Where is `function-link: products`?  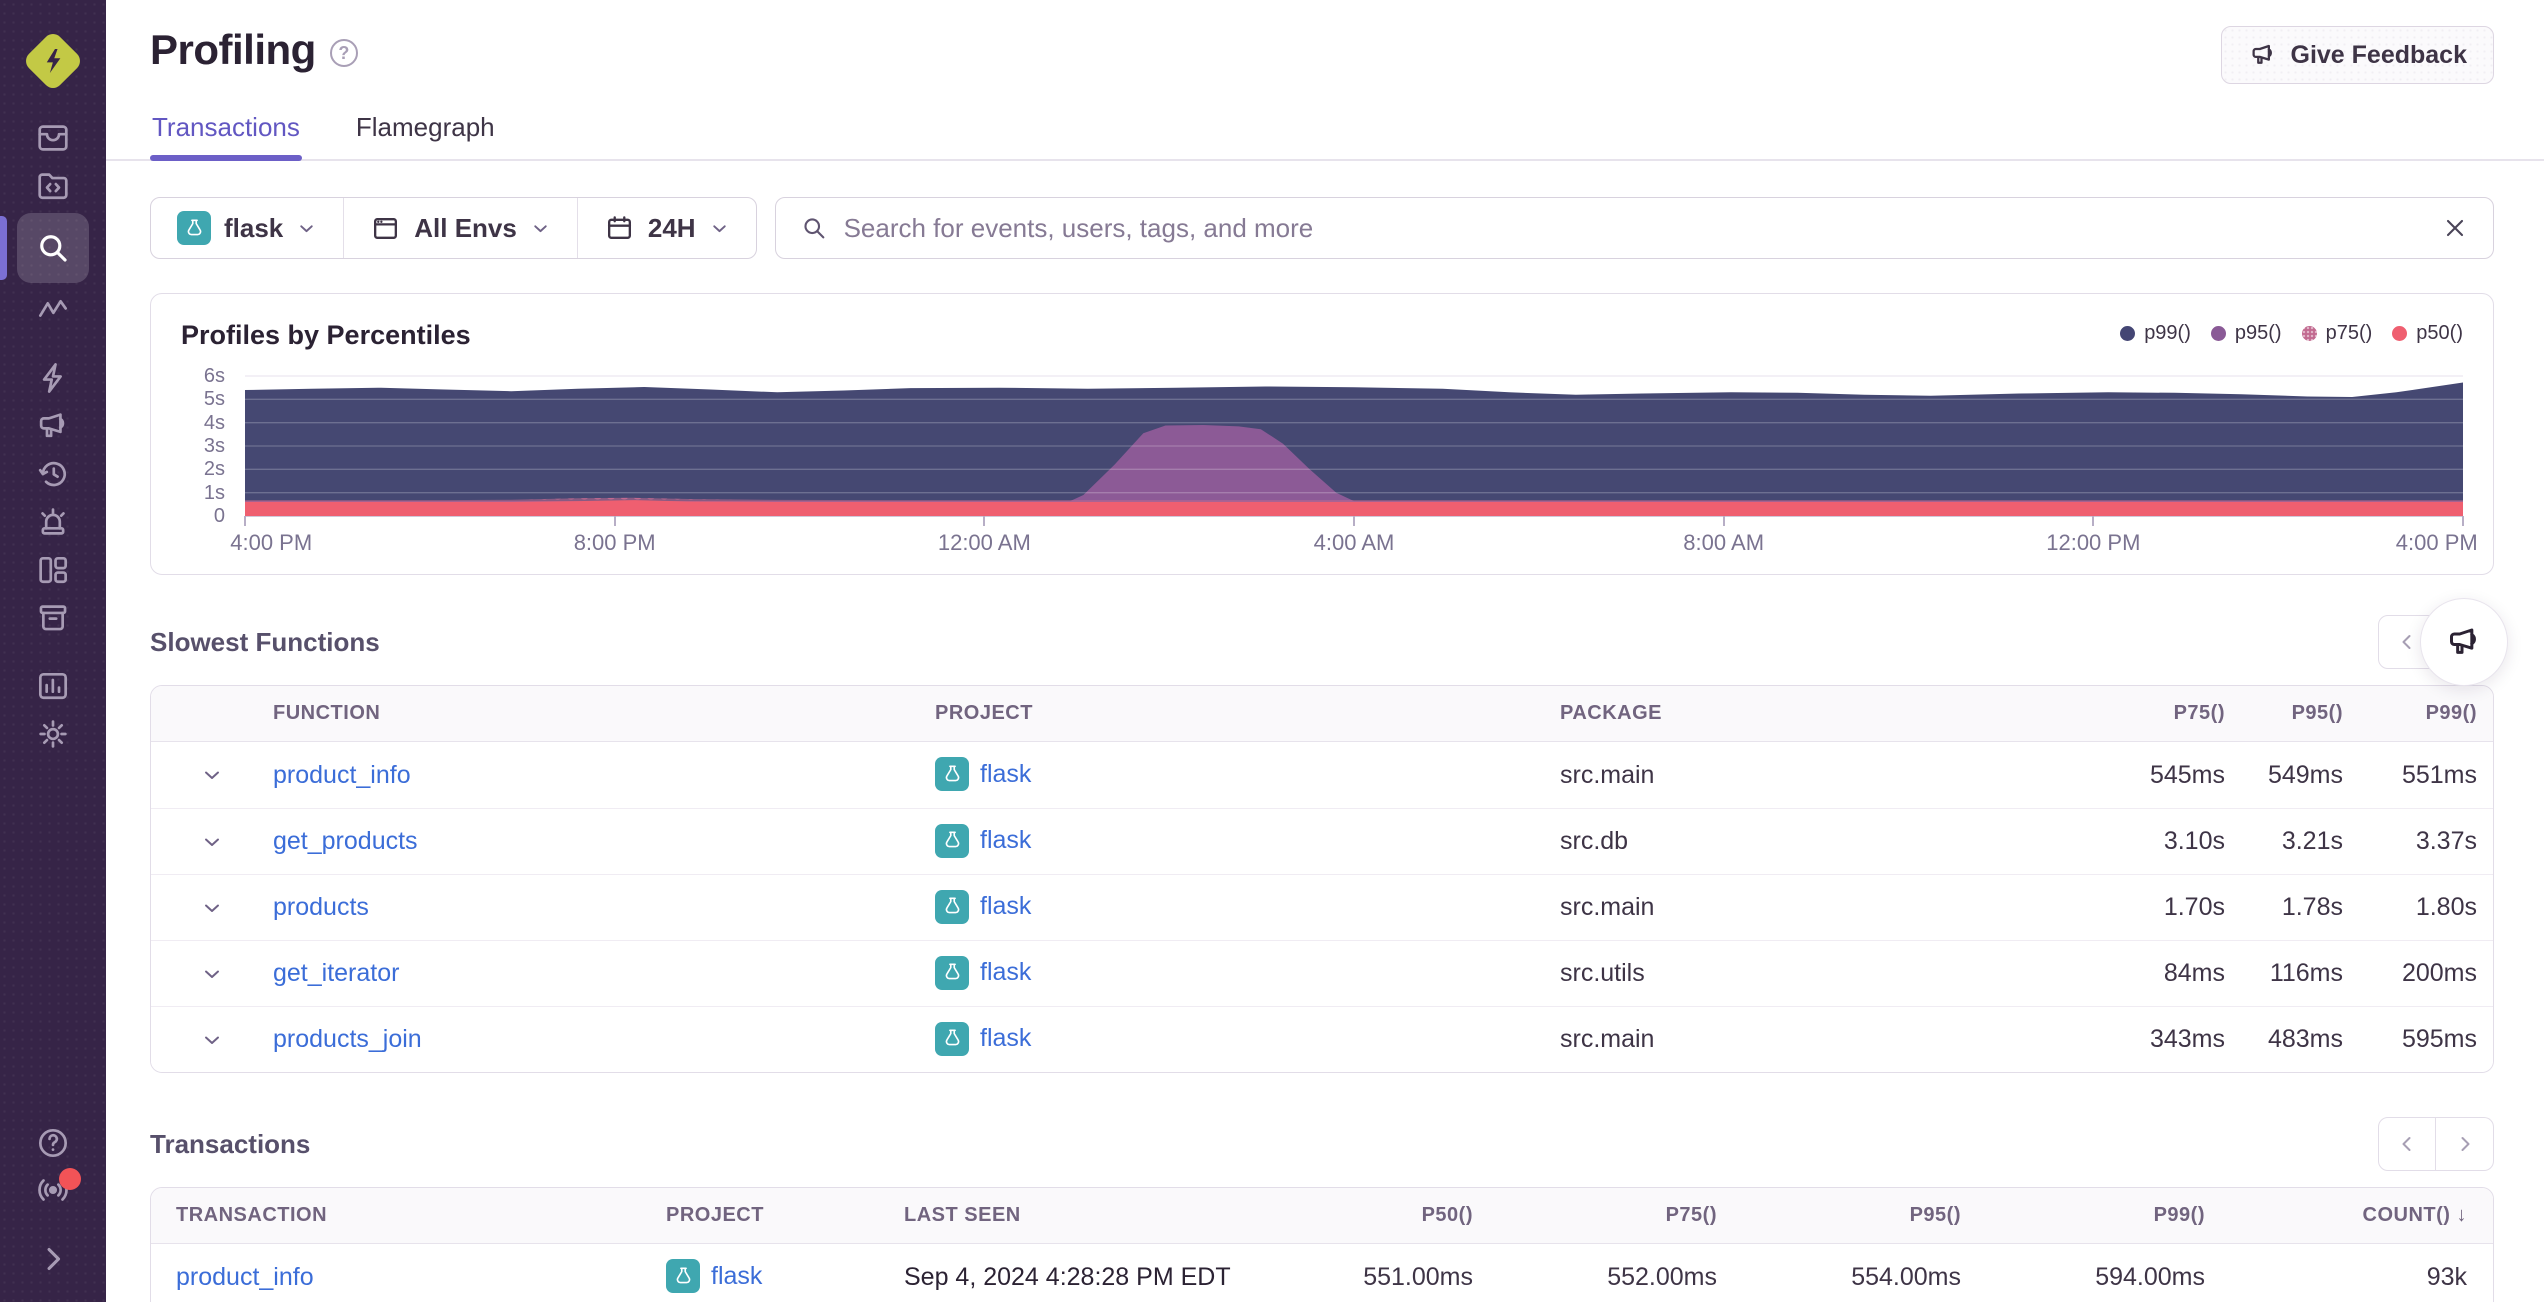
function-link: products is located at coordinates (321, 907).